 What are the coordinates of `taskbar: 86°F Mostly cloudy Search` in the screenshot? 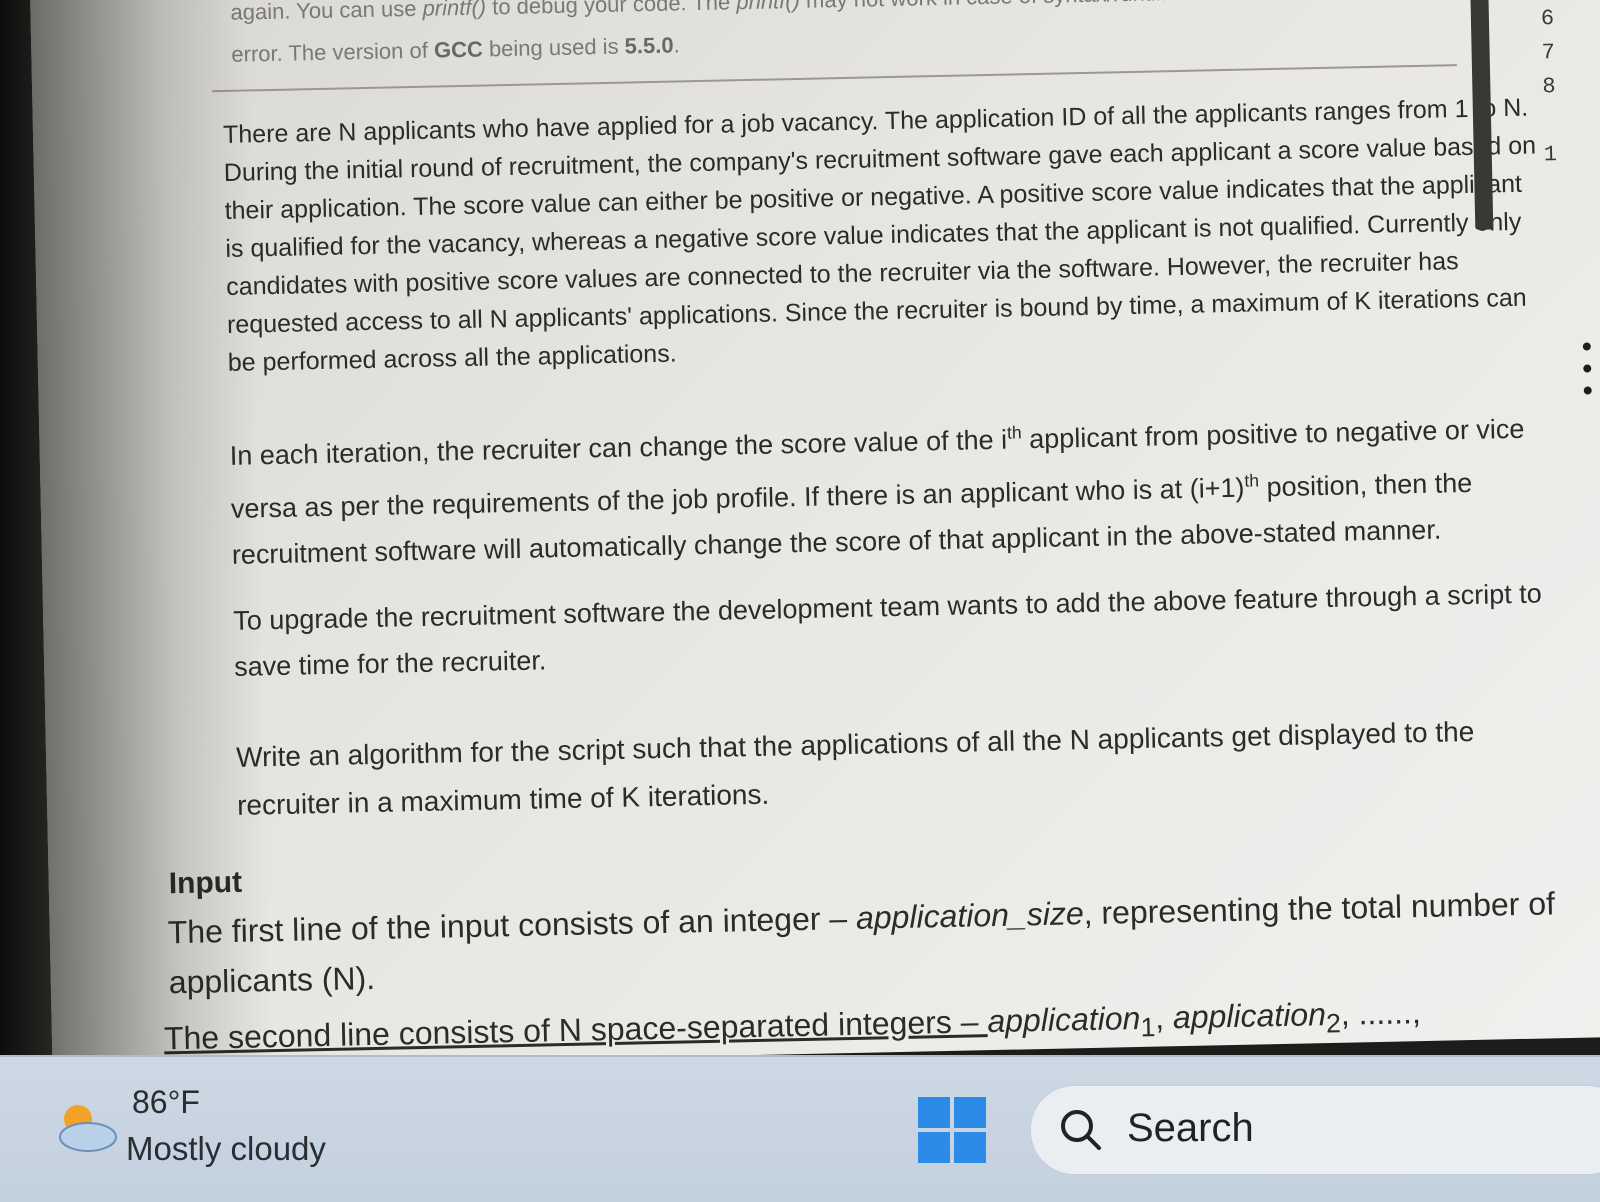 It's located at (800, 1128).